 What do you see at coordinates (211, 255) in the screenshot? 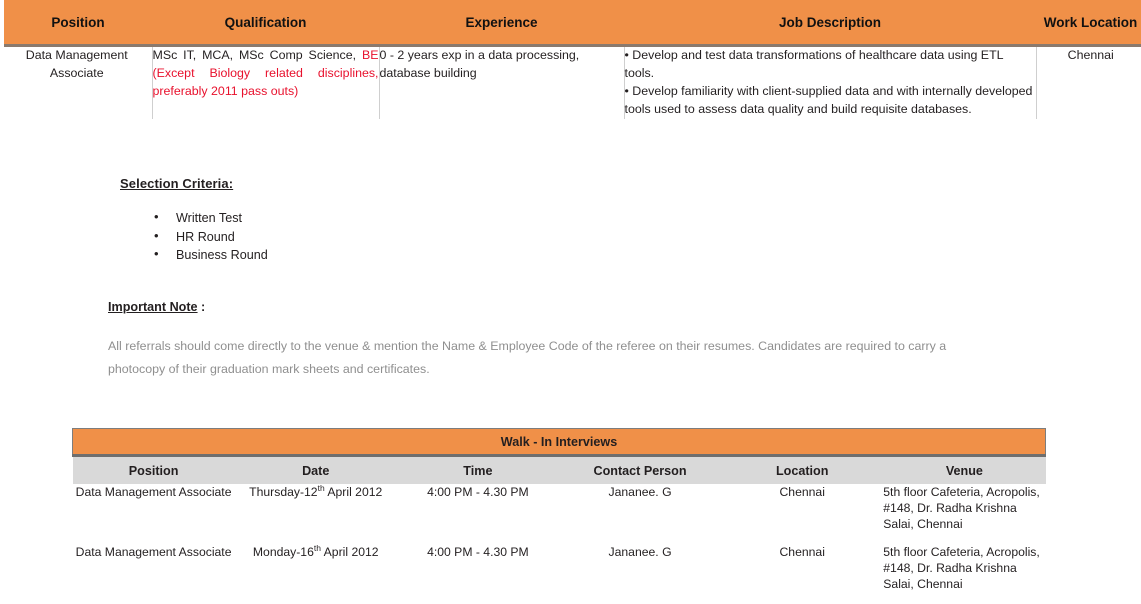
I see `list-item: Business Round` at bounding box center [211, 255].